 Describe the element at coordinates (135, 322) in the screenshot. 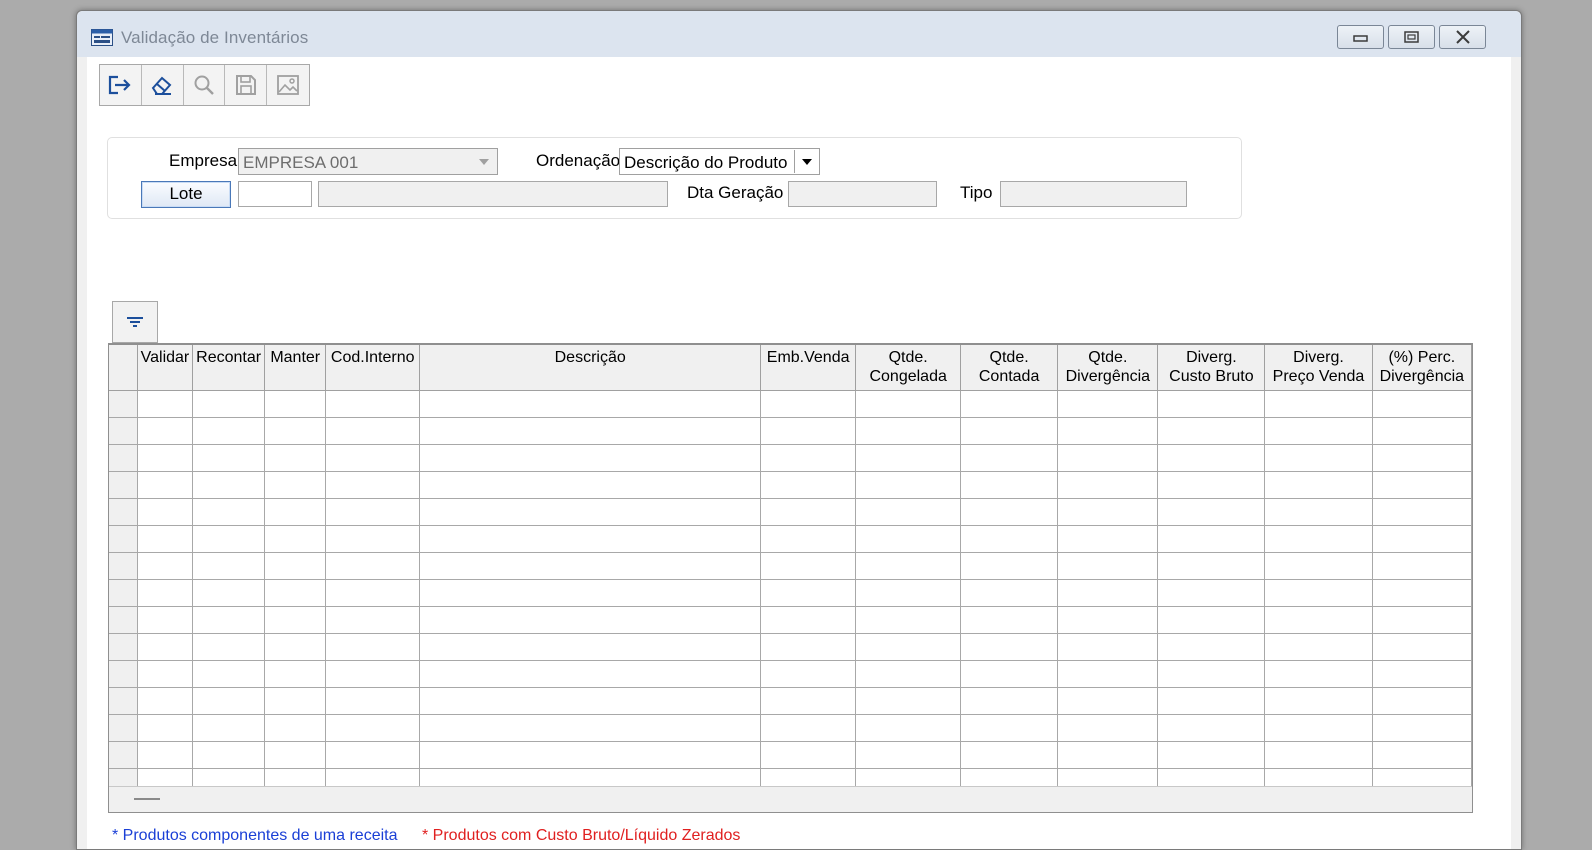

I see `grid-filter-button` at that location.